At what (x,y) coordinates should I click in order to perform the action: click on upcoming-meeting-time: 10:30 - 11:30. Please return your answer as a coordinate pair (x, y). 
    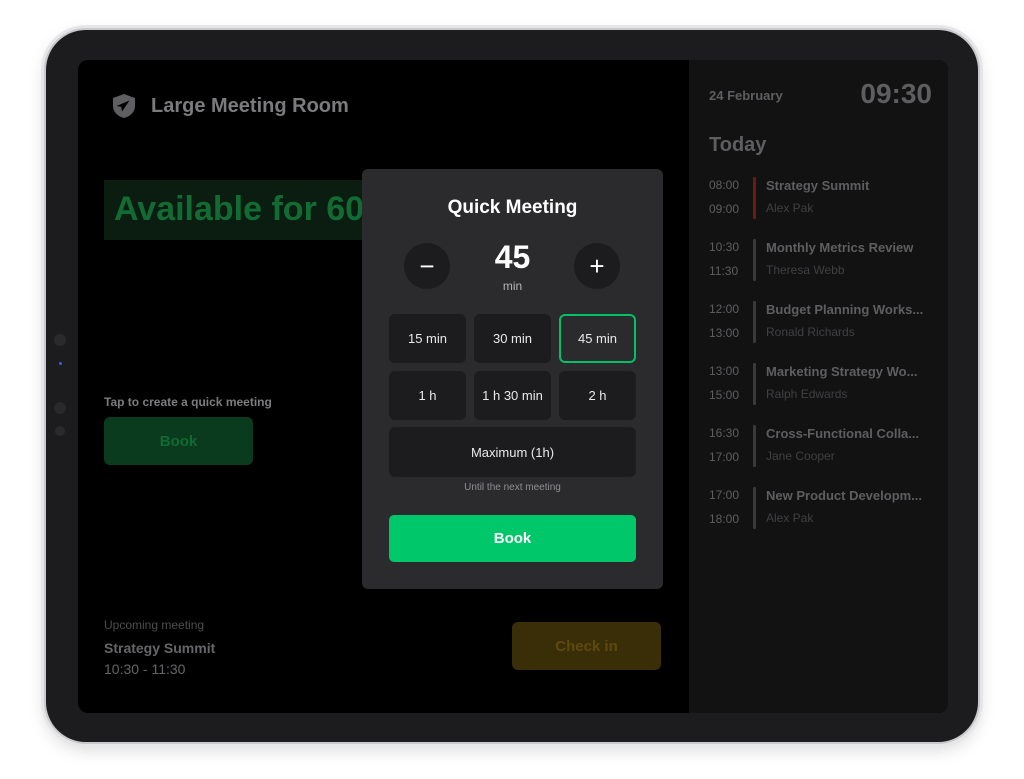
    Looking at the image, I should click on (145, 669).